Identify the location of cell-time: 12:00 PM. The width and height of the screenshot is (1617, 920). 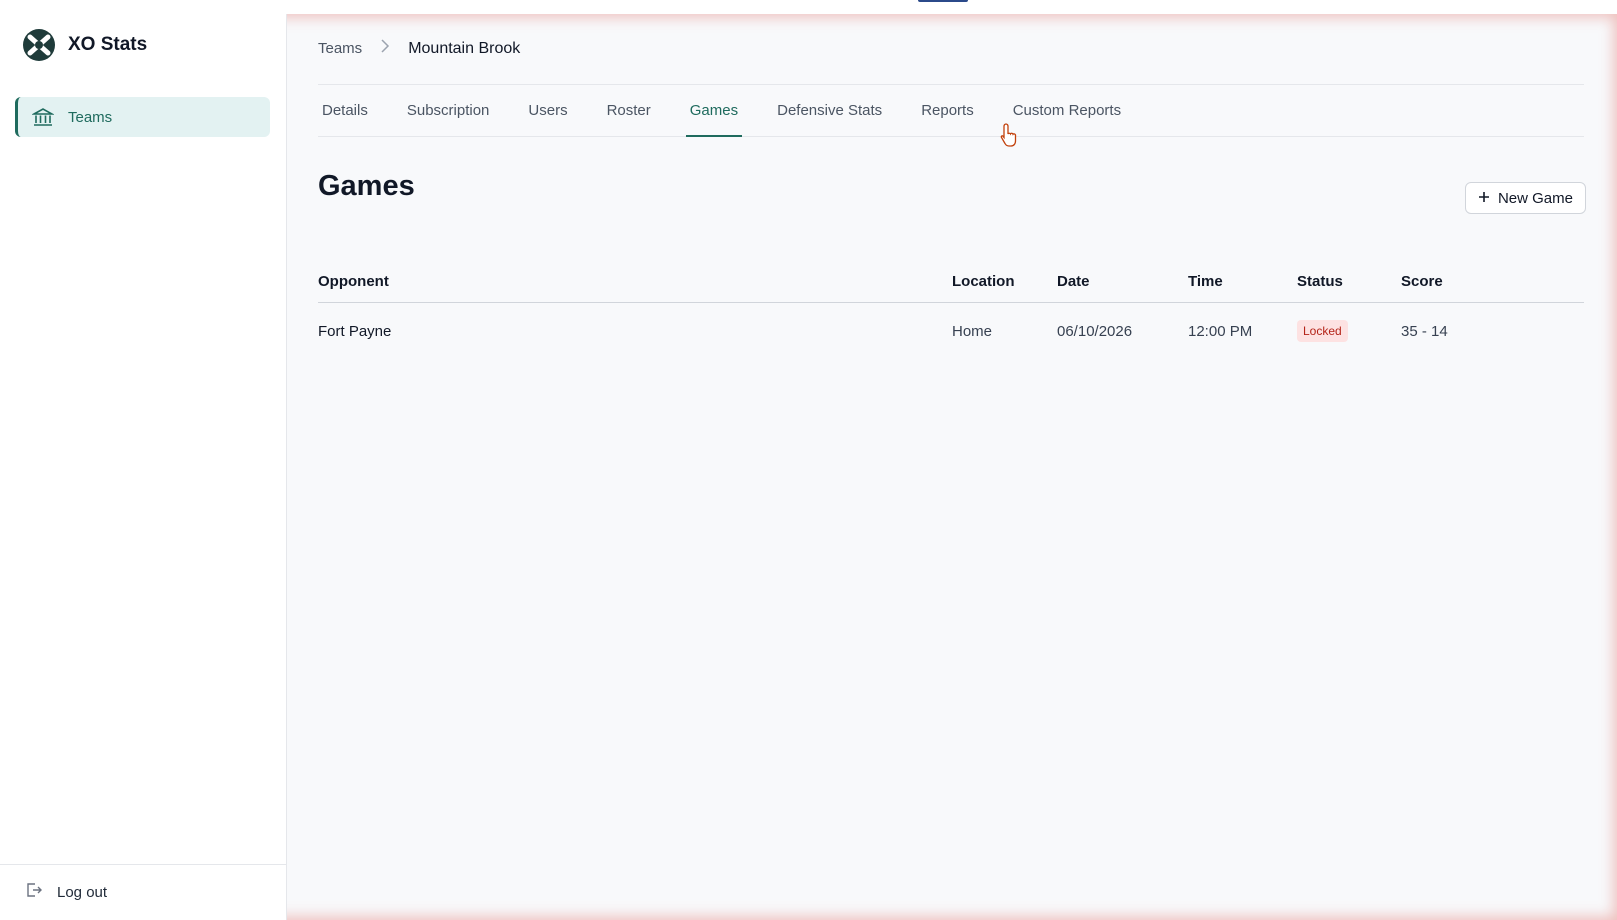
(1220, 331).